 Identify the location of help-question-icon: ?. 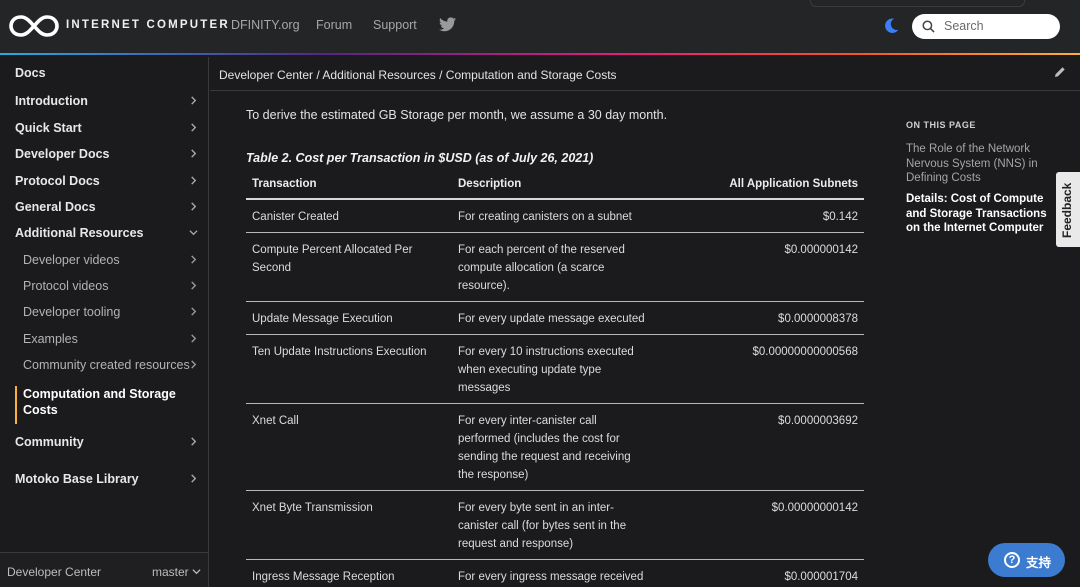
(1012, 560).